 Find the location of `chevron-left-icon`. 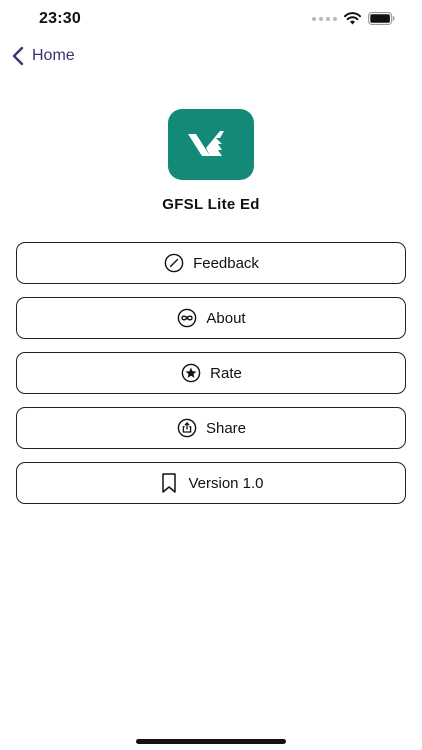

chevron-left-icon is located at coordinates (18, 56).